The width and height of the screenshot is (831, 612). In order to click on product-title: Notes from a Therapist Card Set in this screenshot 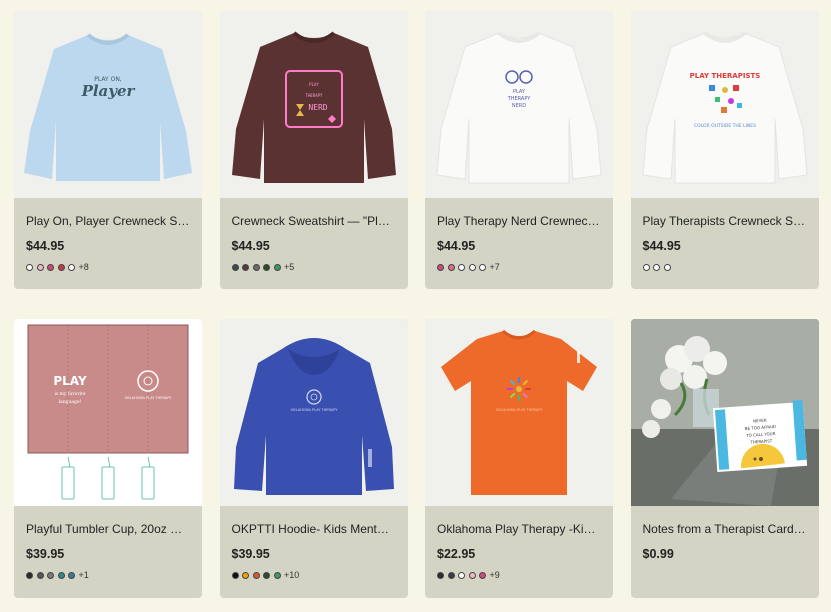, I will do `click(725, 529)`.